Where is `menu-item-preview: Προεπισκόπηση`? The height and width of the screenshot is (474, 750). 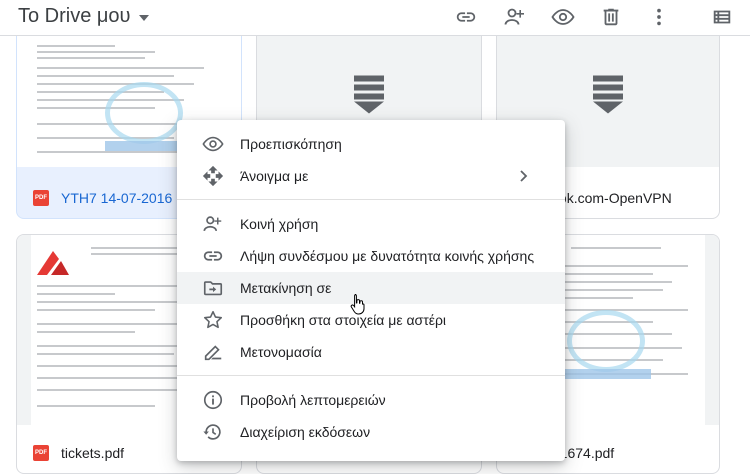 menu-item-preview: Προεπισκόπηση is located at coordinates (371, 144).